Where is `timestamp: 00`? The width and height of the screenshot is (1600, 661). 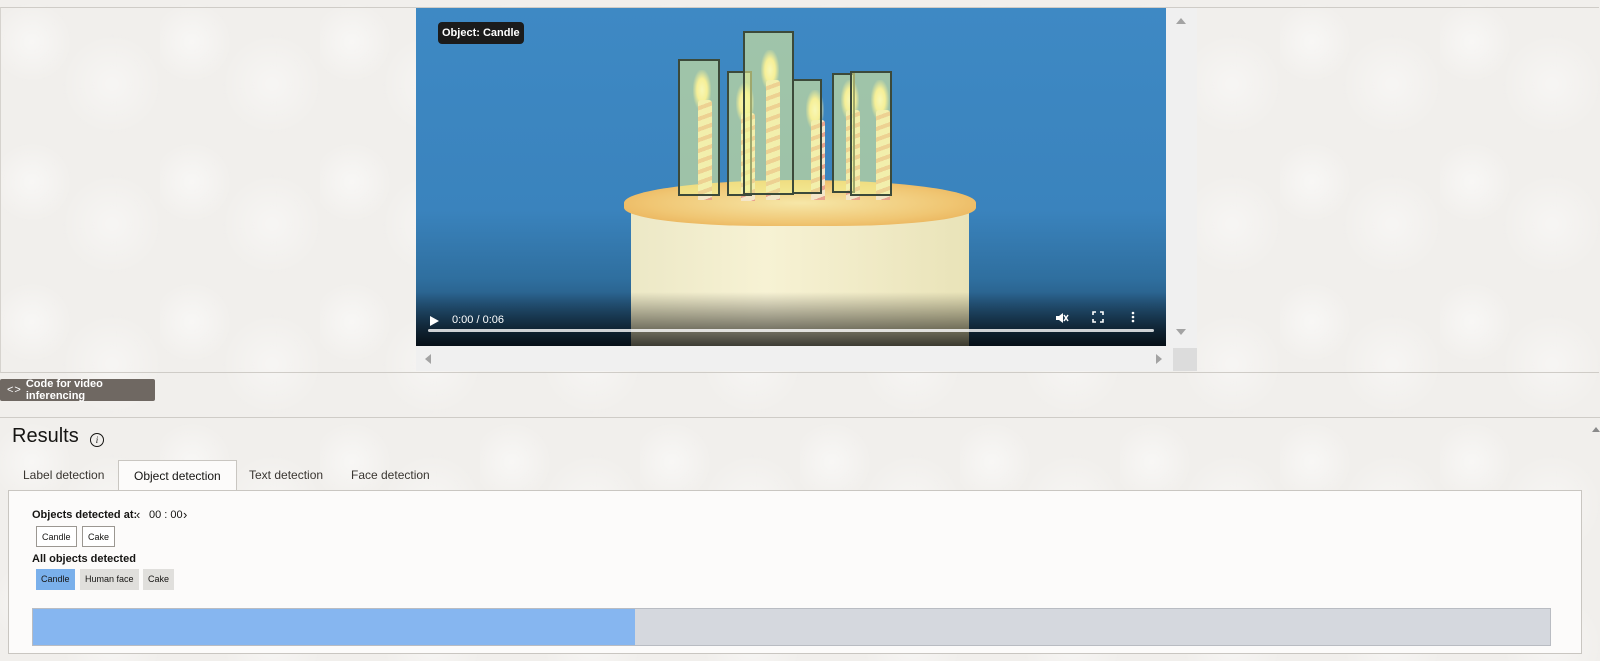 timestamp: 00 is located at coordinates (166, 515).